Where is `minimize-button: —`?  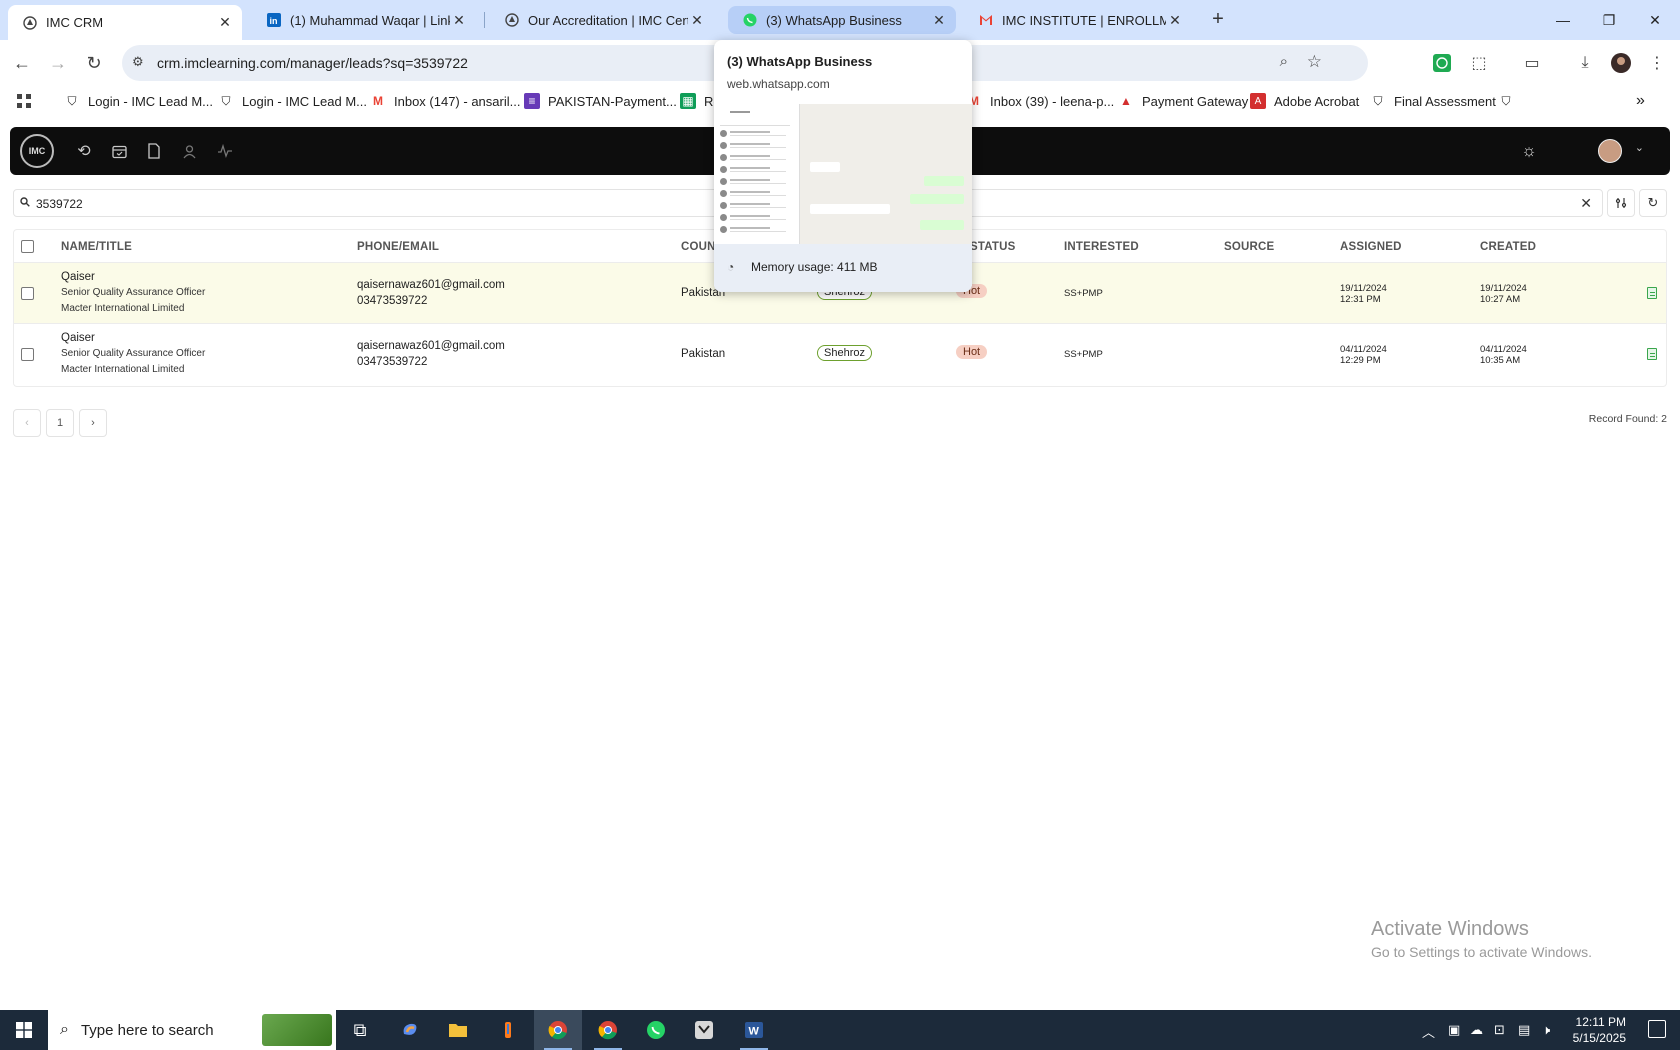 minimize-button: — is located at coordinates (1563, 20).